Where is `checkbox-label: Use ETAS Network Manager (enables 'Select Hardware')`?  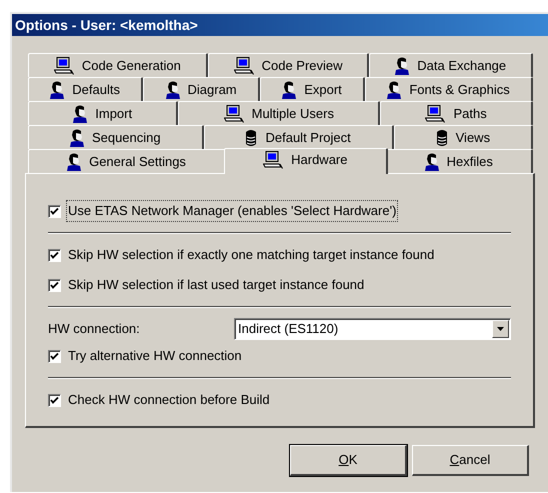 checkbox-label: Use ETAS Network Manager (enables 'Select Hardware') is located at coordinates (232, 211).